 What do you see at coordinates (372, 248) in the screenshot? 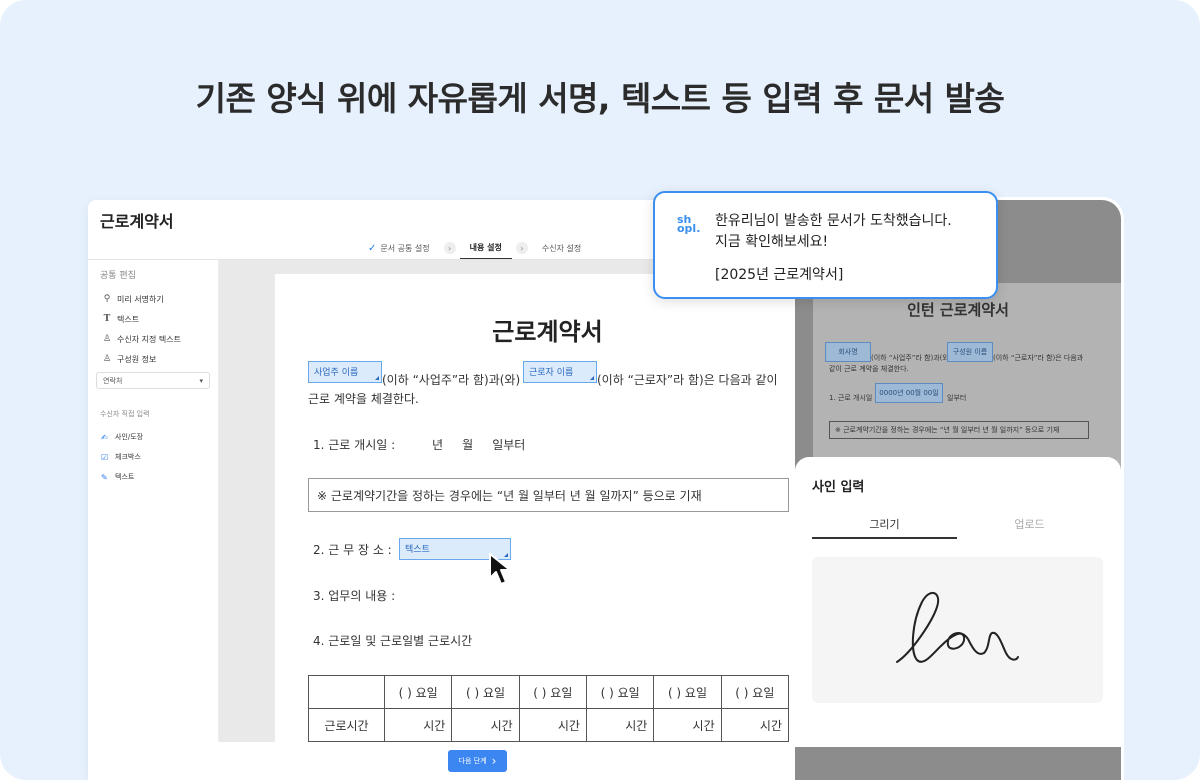
I see `check-icon: ✓` at bounding box center [372, 248].